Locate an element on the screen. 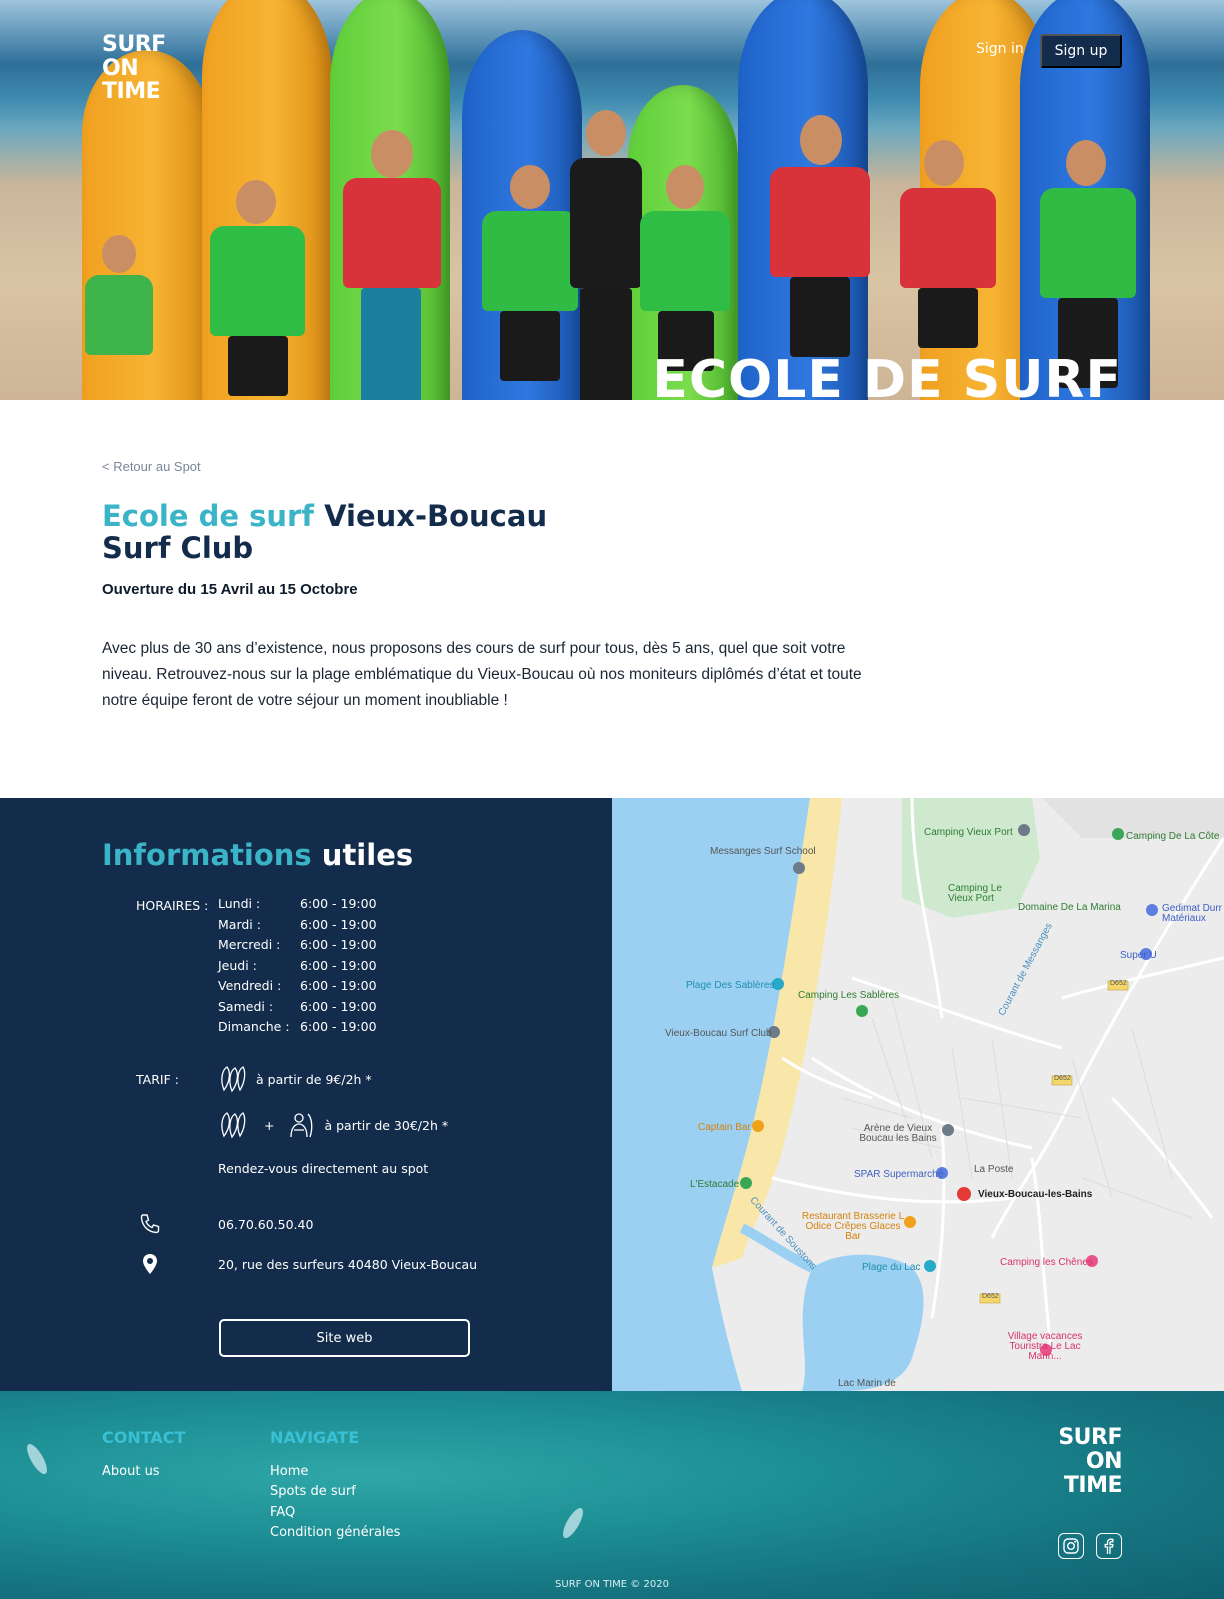  footer-link-about: About us is located at coordinates (131, 1471).